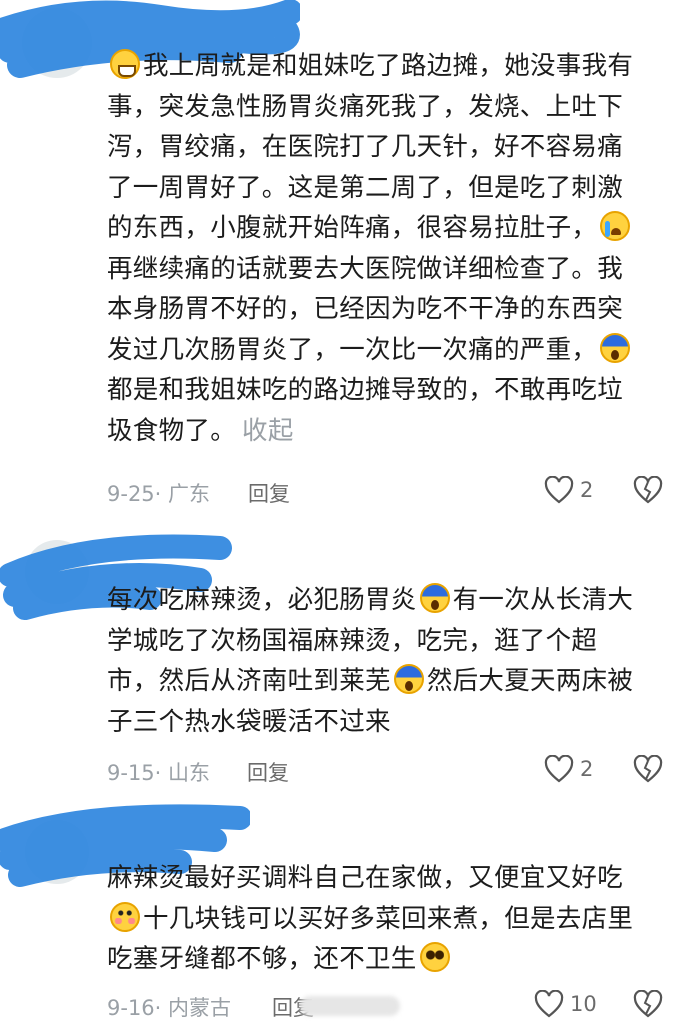 The height and width of the screenshot is (1022, 690). What do you see at coordinates (125, 64) in the screenshot?
I see `grinning-sweat-emoji-icon` at bounding box center [125, 64].